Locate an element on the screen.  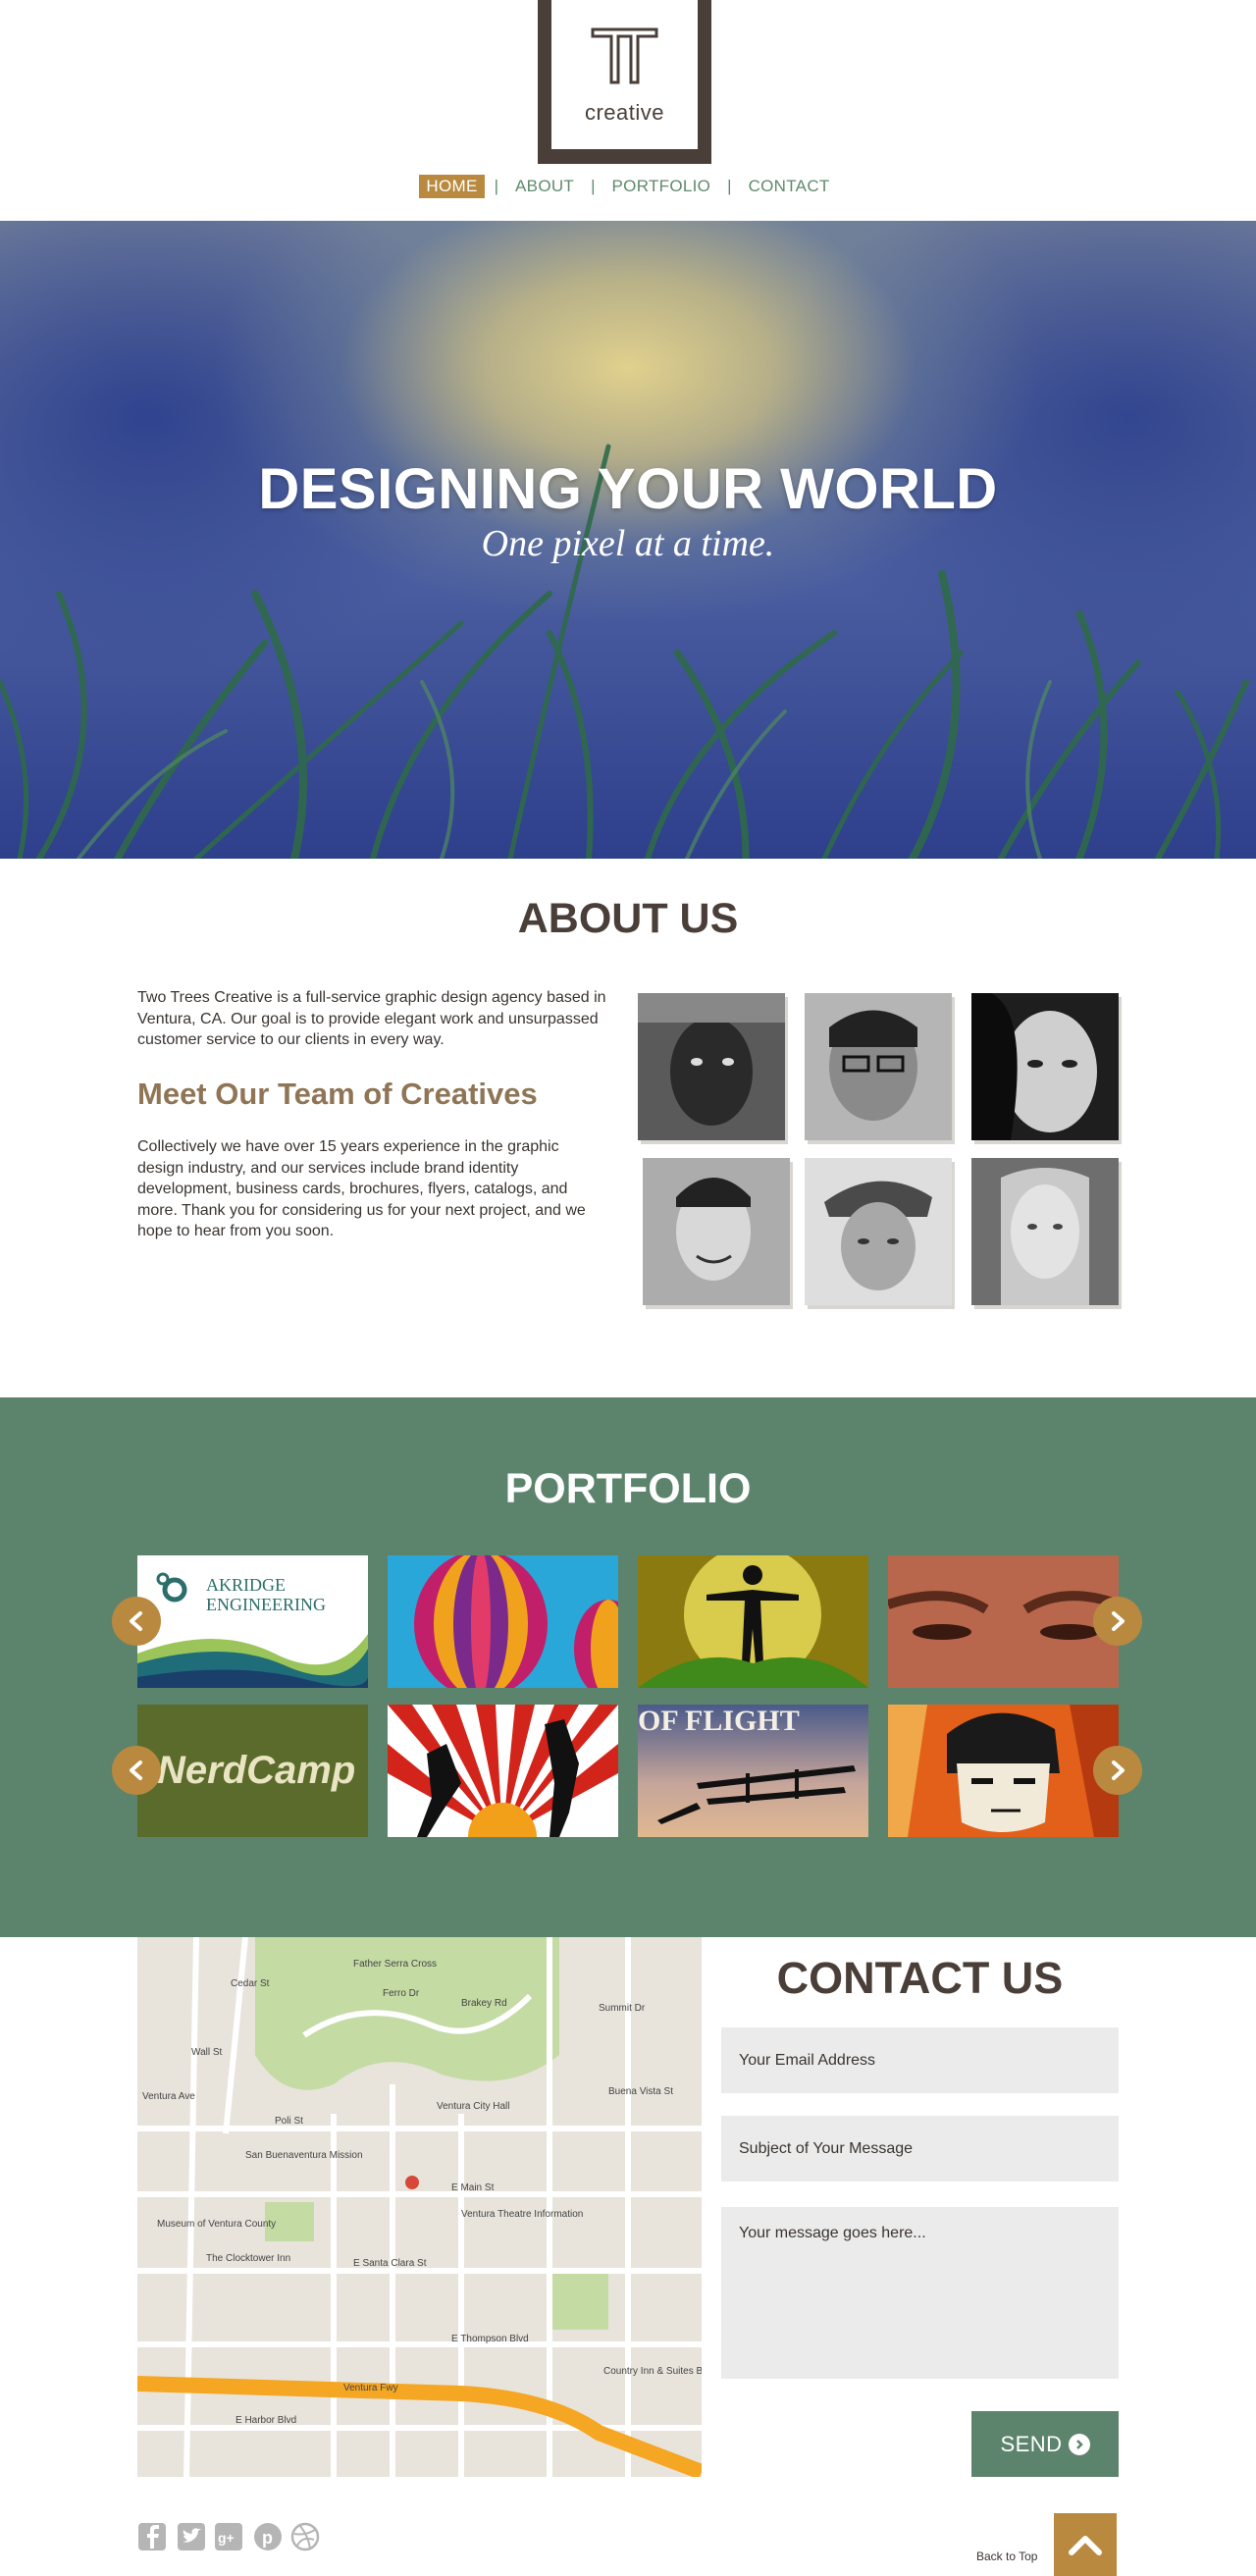
portfolio-item: OF FLIGHT is located at coordinates (753, 1771).